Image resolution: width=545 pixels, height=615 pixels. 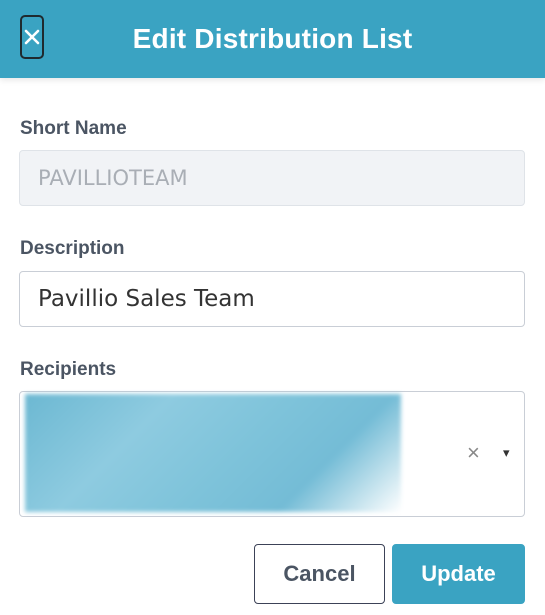 What do you see at coordinates (73, 128) in the screenshot?
I see `short-name-label: Short Name` at bounding box center [73, 128].